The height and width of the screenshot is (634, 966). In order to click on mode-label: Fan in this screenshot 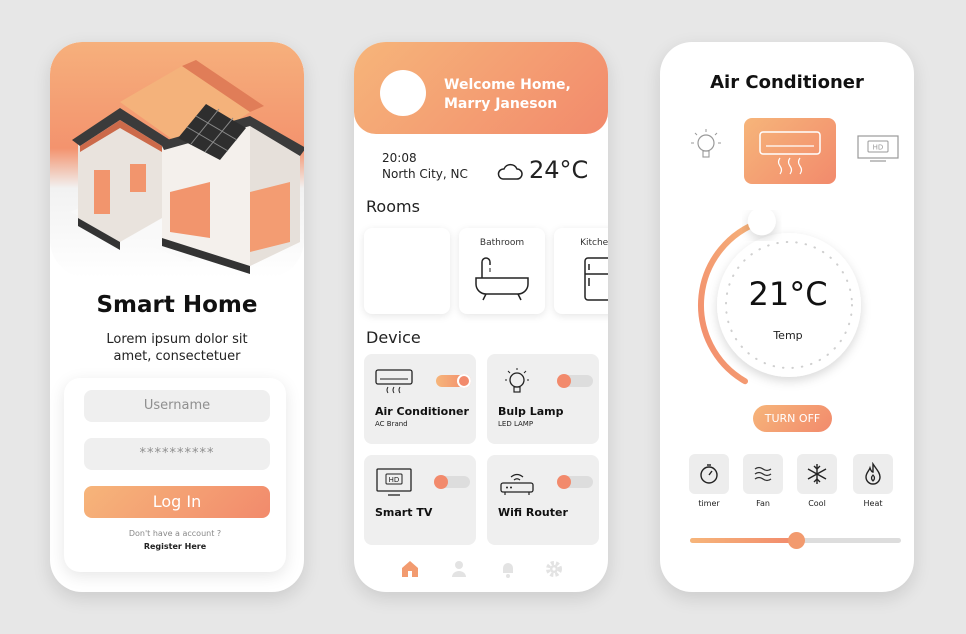, I will do `click(763, 503)`.